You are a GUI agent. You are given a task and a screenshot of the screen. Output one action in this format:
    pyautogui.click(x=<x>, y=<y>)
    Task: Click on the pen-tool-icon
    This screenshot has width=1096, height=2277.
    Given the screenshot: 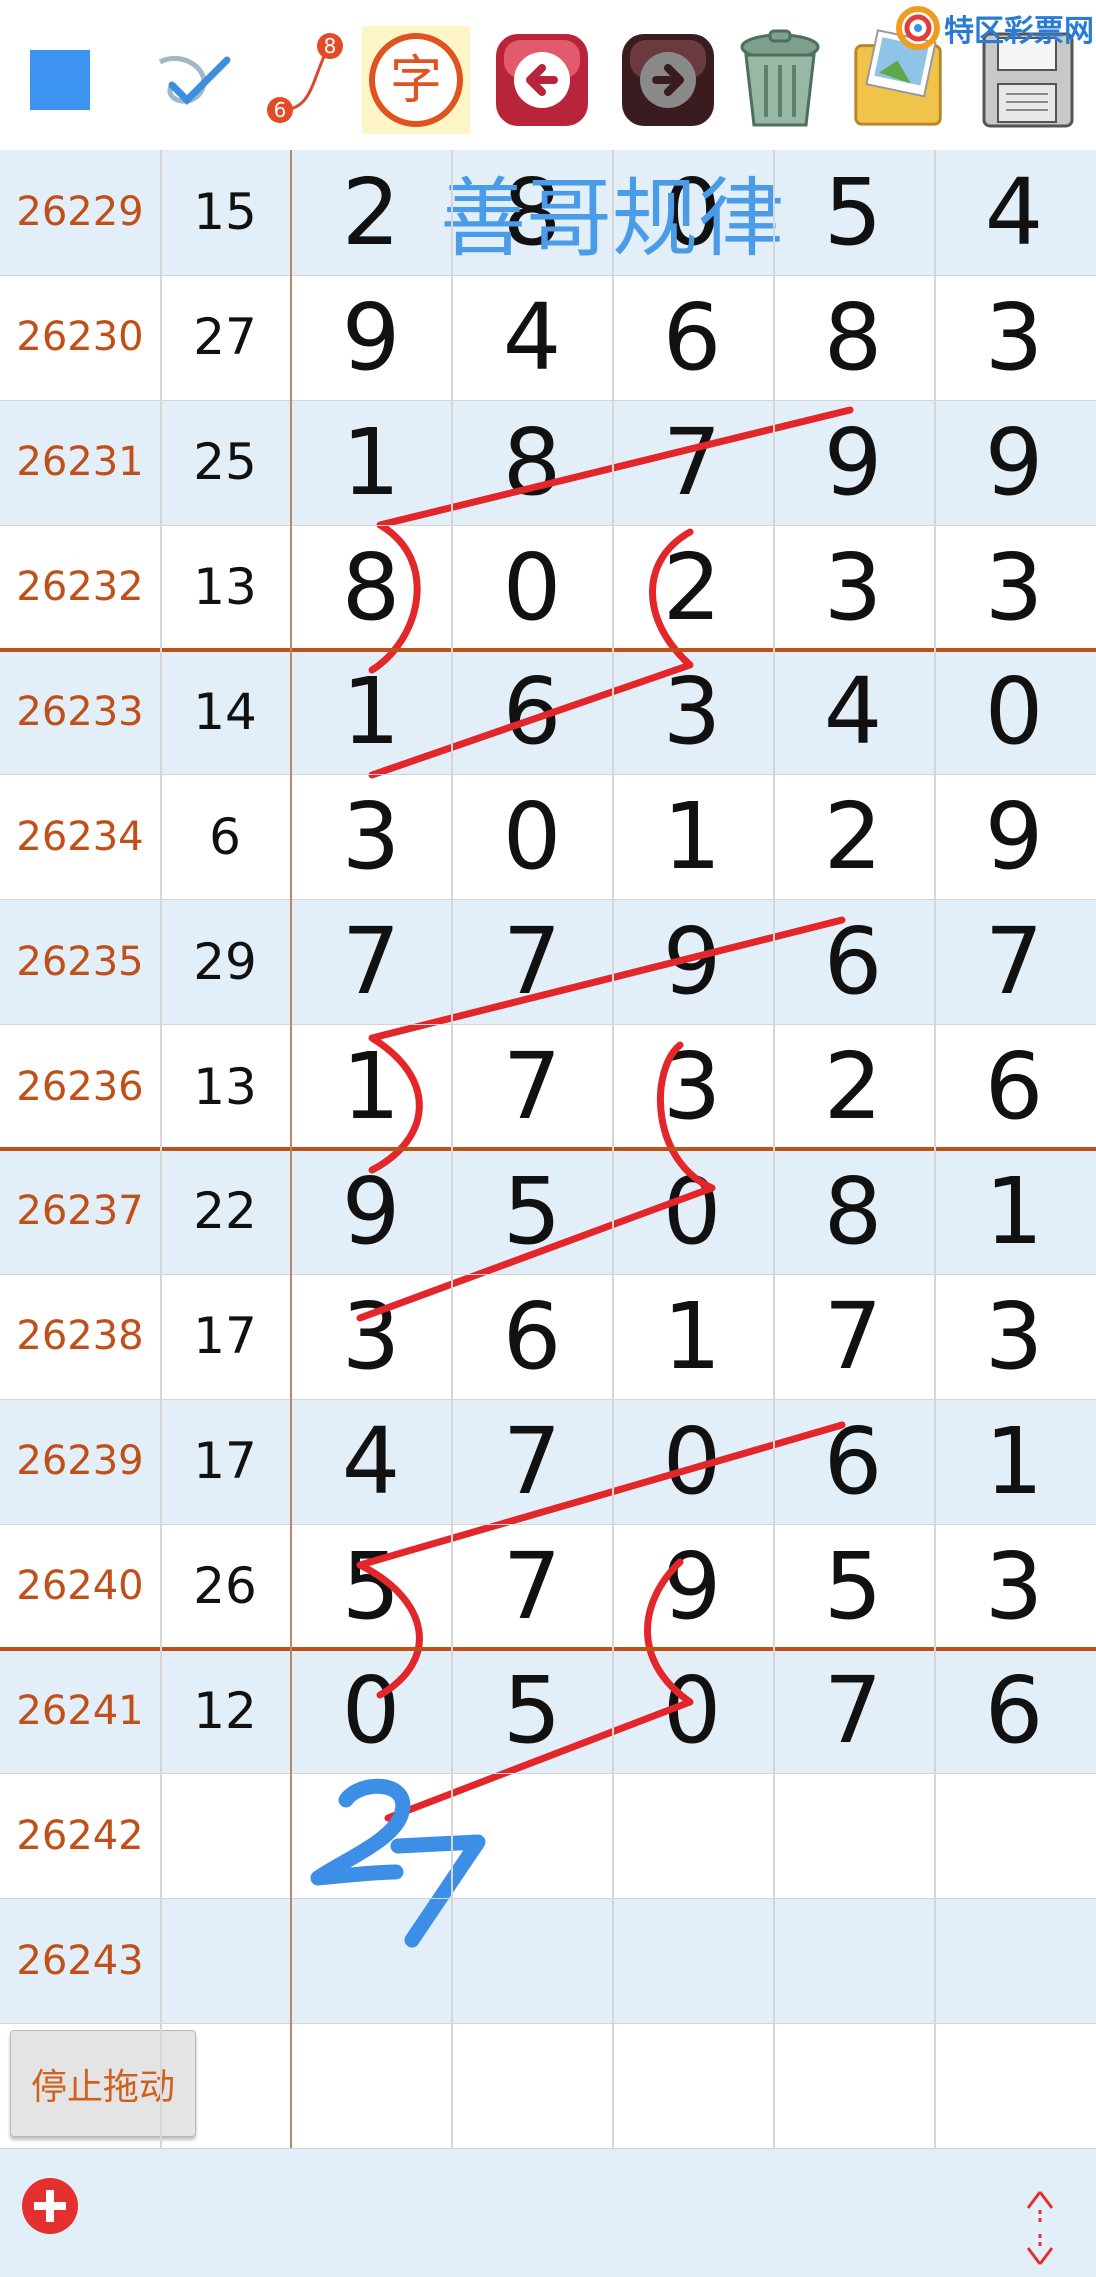 What is the action you would take?
    pyautogui.click(x=192, y=80)
    